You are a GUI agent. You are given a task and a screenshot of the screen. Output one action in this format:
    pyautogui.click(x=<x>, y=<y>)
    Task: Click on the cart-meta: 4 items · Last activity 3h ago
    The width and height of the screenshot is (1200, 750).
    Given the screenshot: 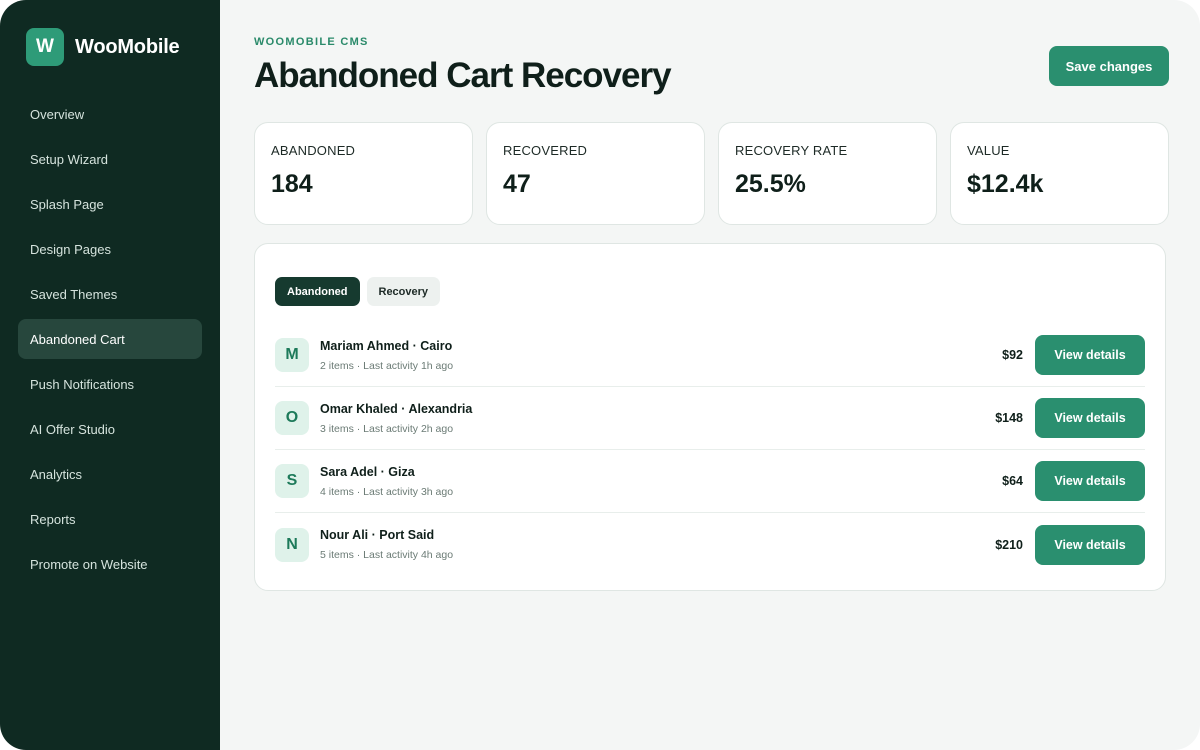 What is the action you would take?
    pyautogui.click(x=387, y=491)
    